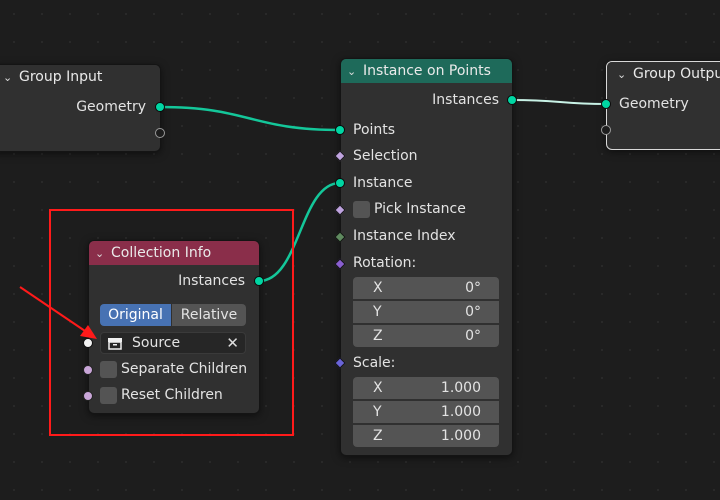 This screenshot has height=500, width=720. I want to click on scale-y-axis: Y, so click(377, 412).